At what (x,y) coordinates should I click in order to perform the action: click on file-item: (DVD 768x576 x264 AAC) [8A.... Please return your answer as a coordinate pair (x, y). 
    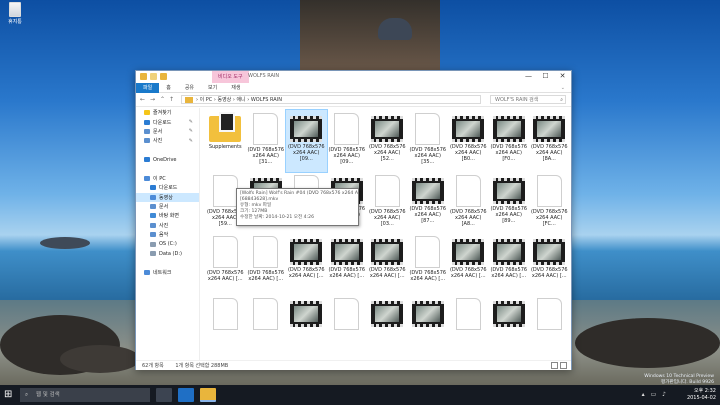
    Looking at the image, I should click on (549, 141).